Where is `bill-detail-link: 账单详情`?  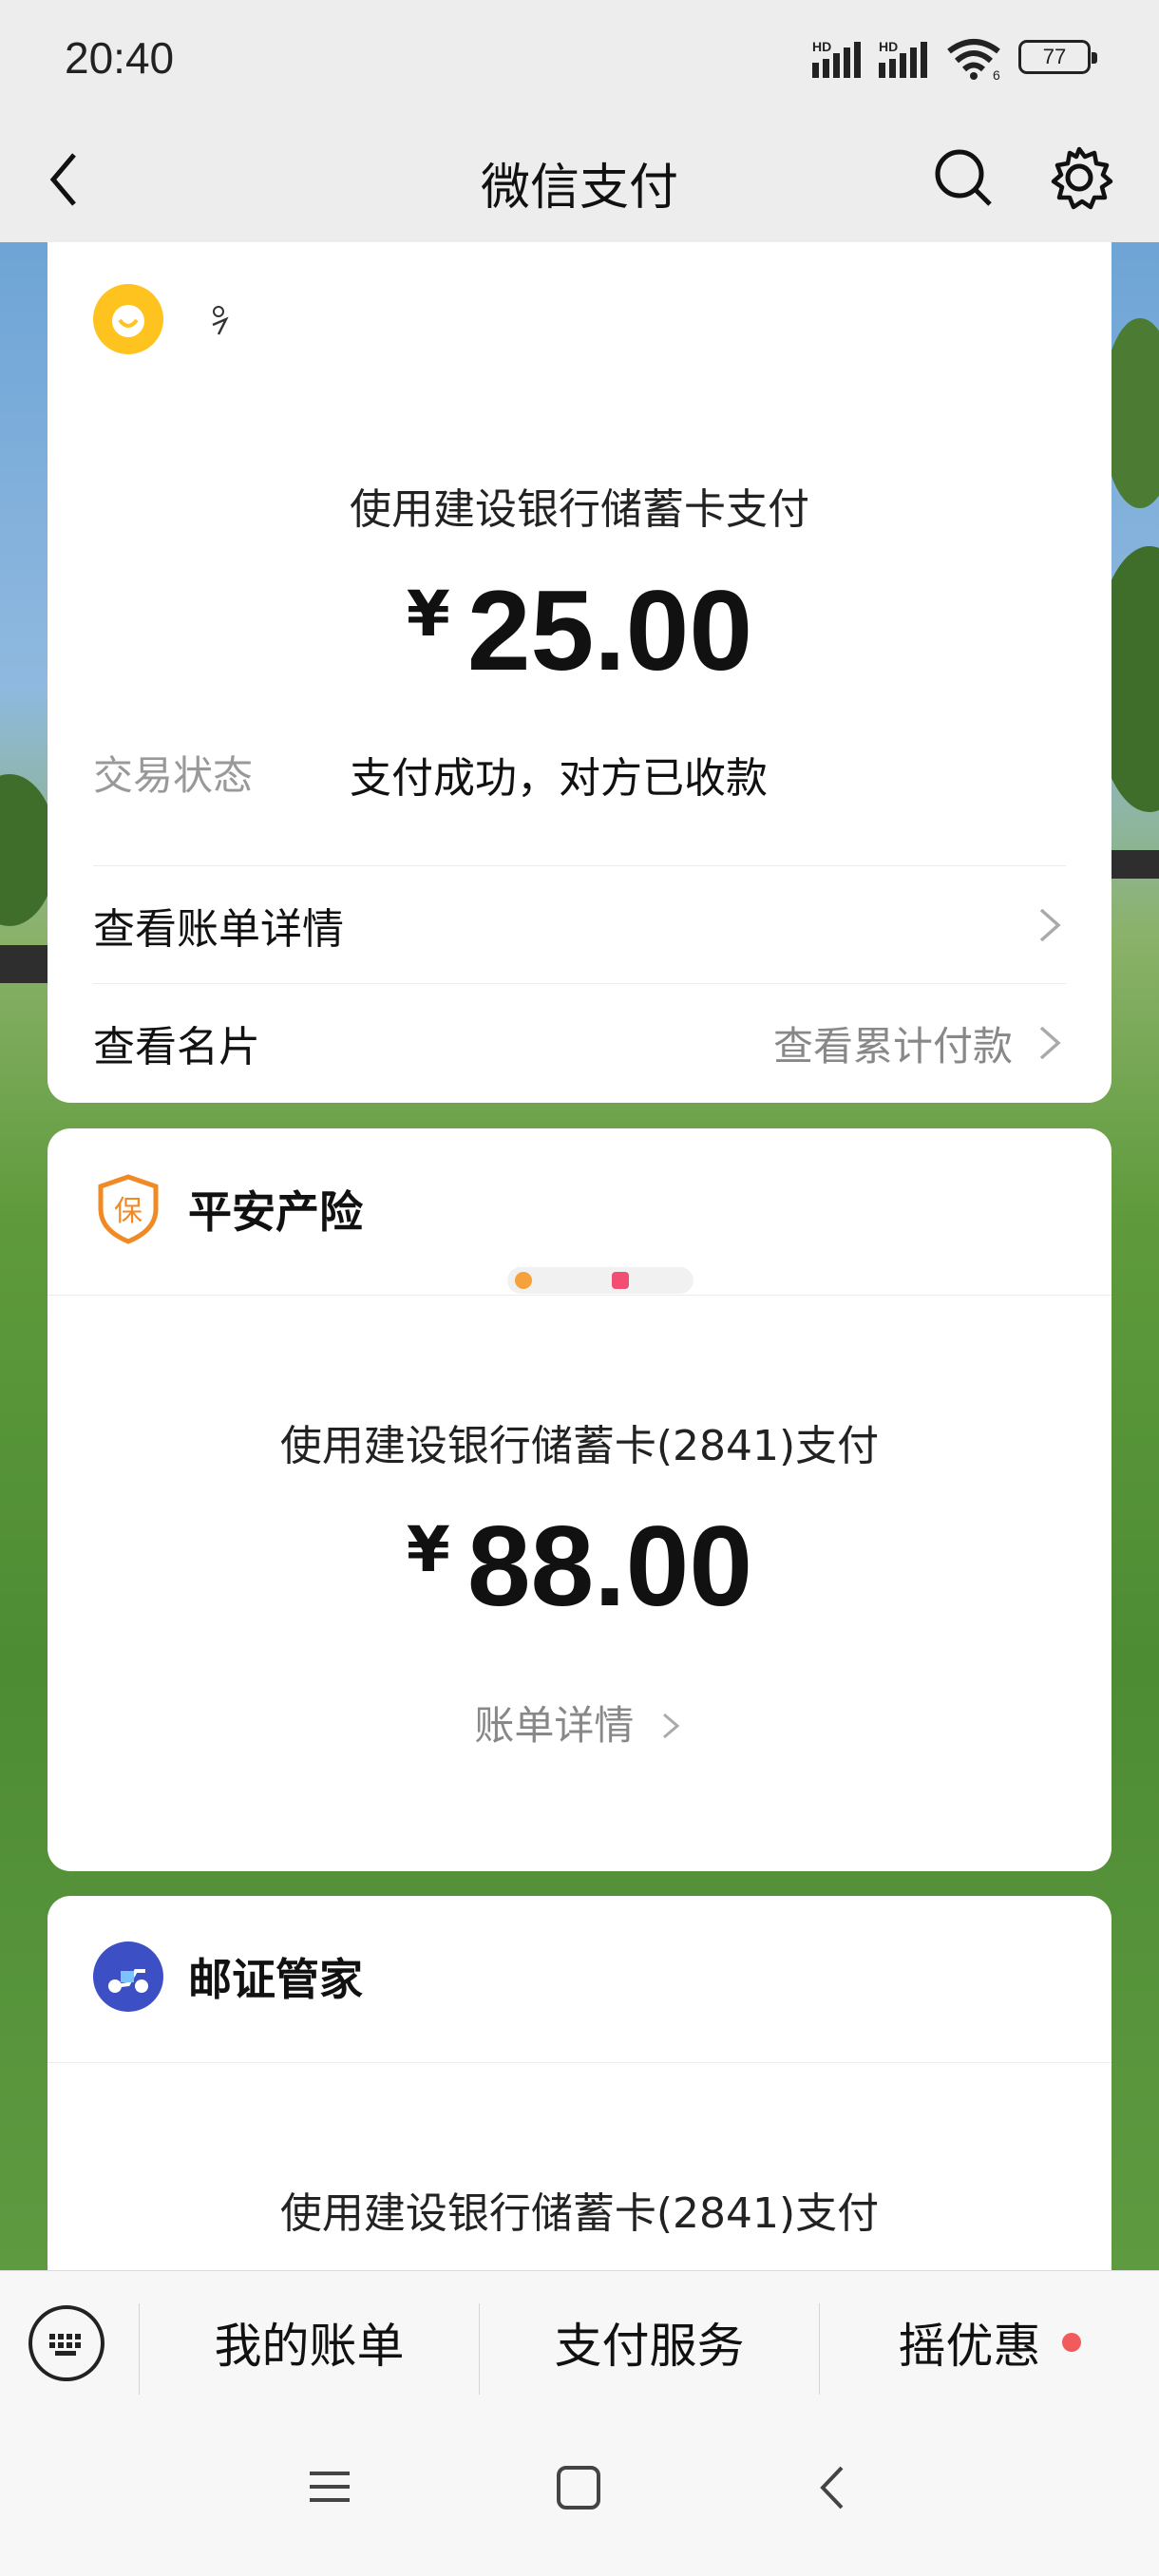
bill-detail-link: 账单详情 is located at coordinates (580, 1723).